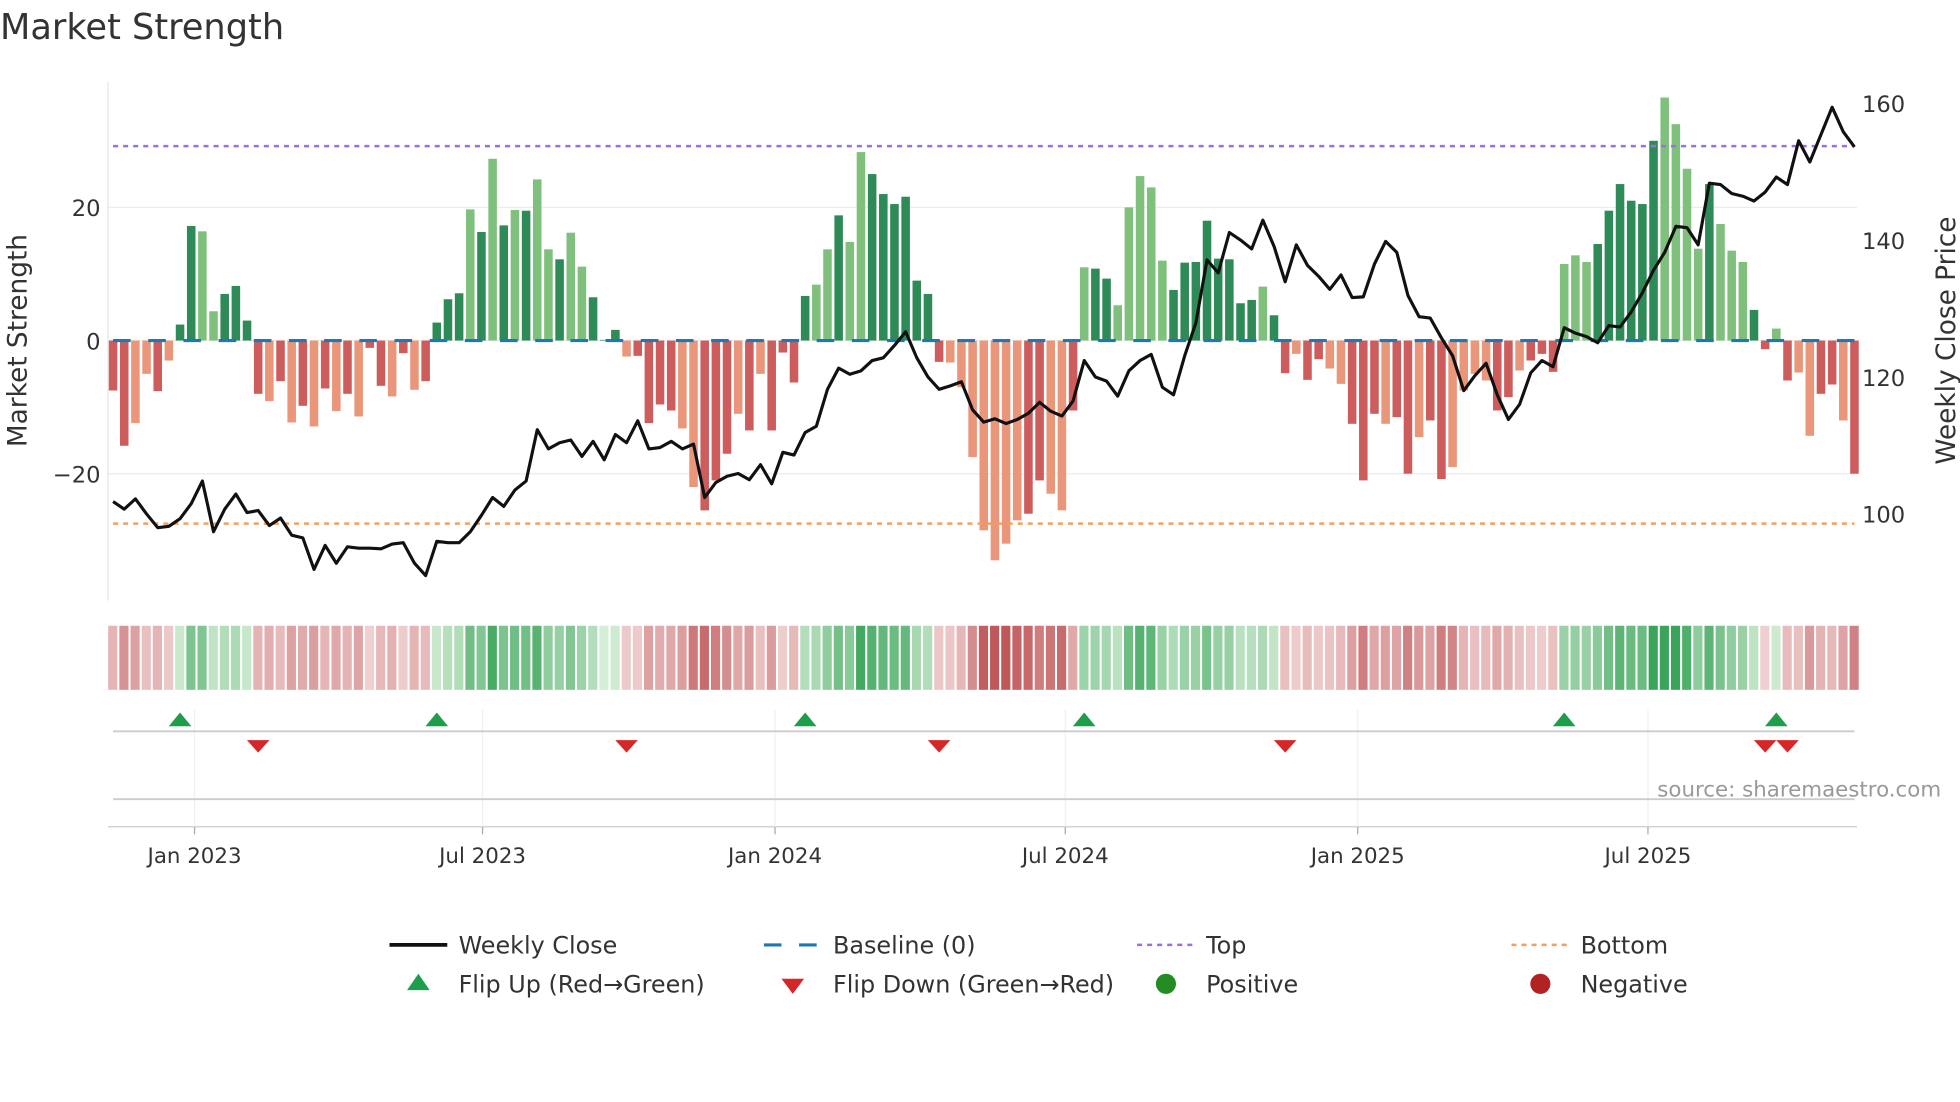  What do you see at coordinates (1883, 105) in the screenshot?
I see `y2-tick-label: 160` at bounding box center [1883, 105].